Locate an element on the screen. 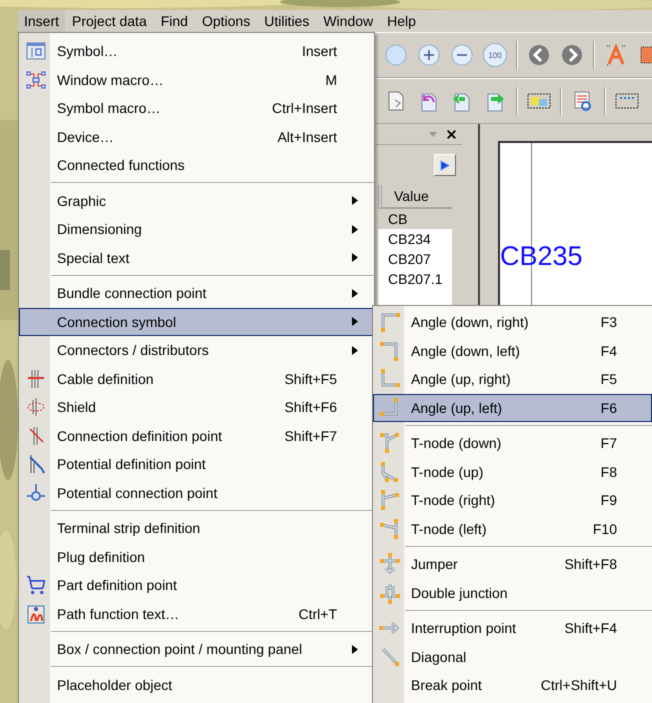  column-header: Value is located at coordinates (415, 197).